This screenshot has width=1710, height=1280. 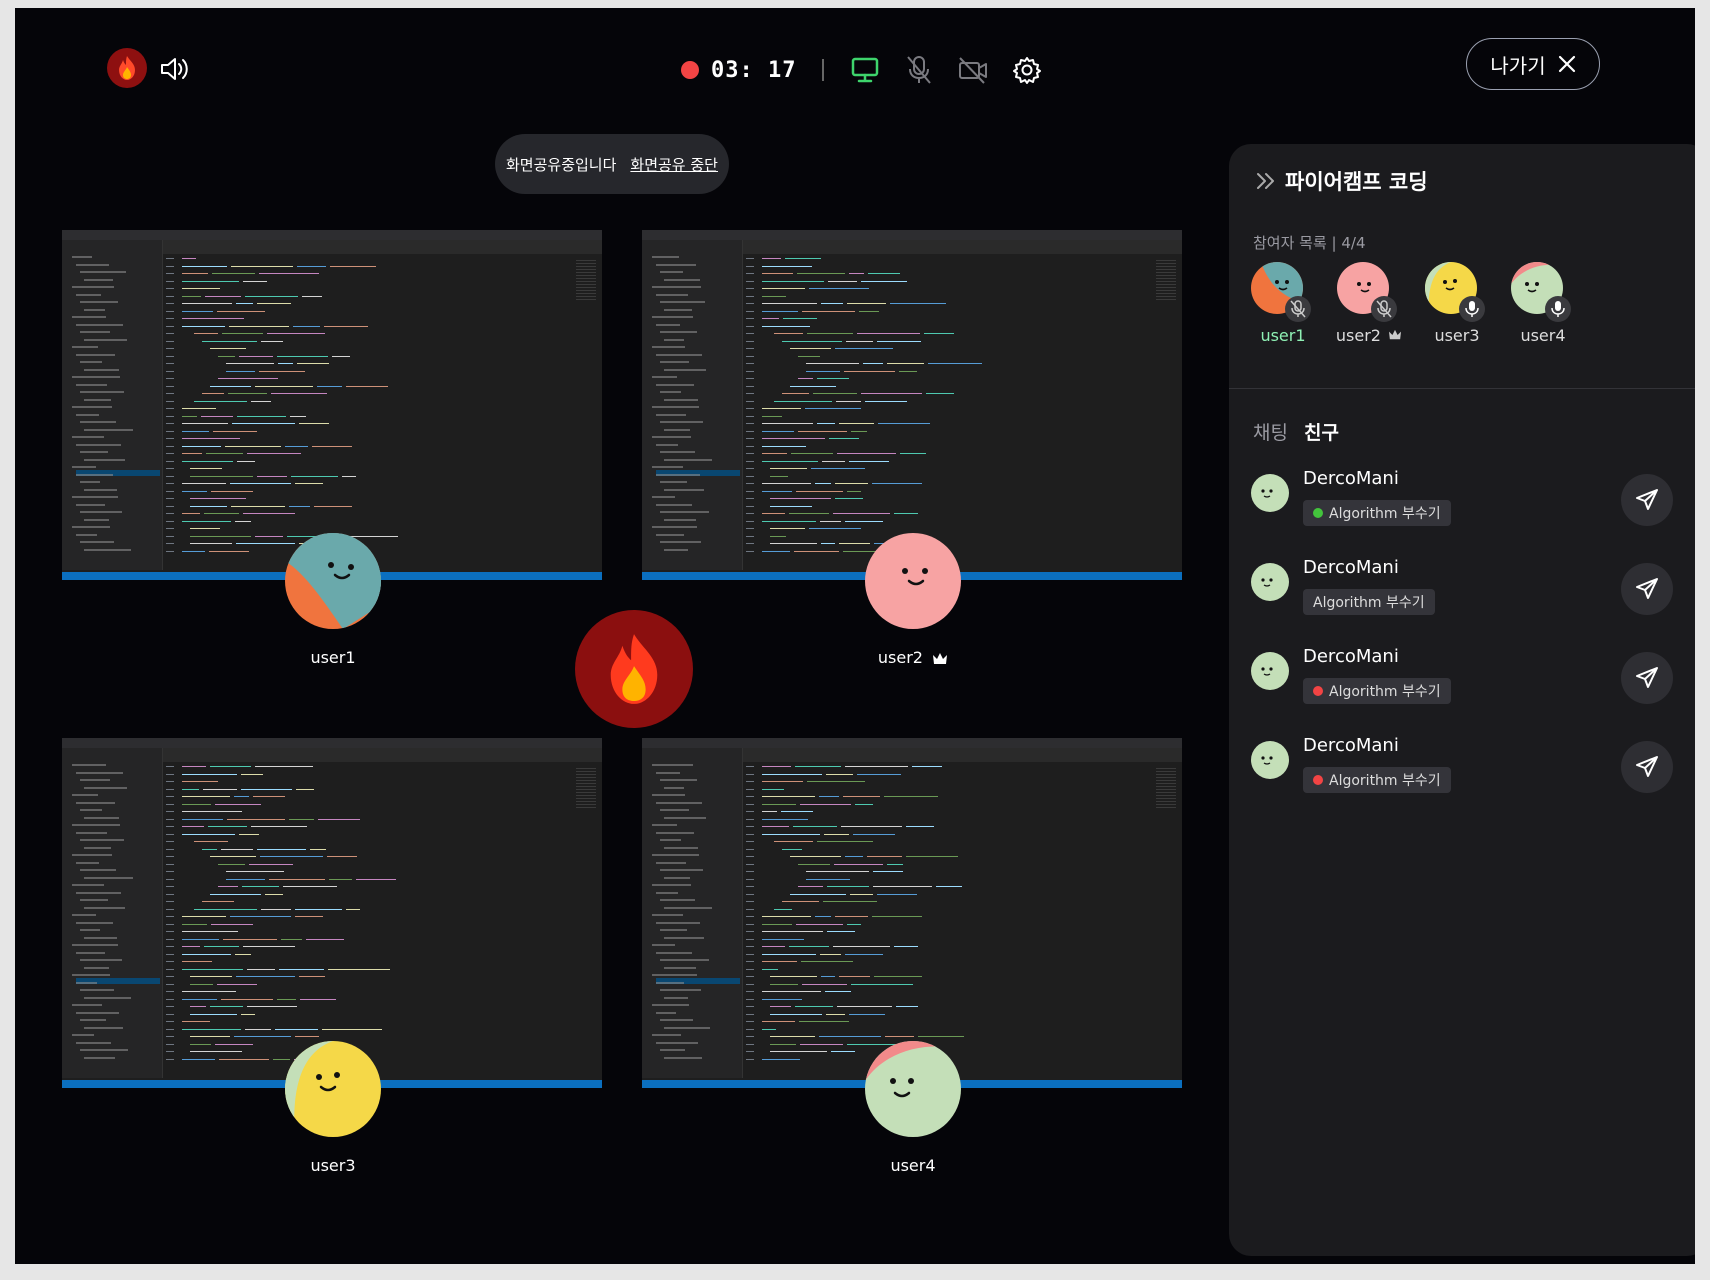 I want to click on fire-logo, so click(x=127, y=68).